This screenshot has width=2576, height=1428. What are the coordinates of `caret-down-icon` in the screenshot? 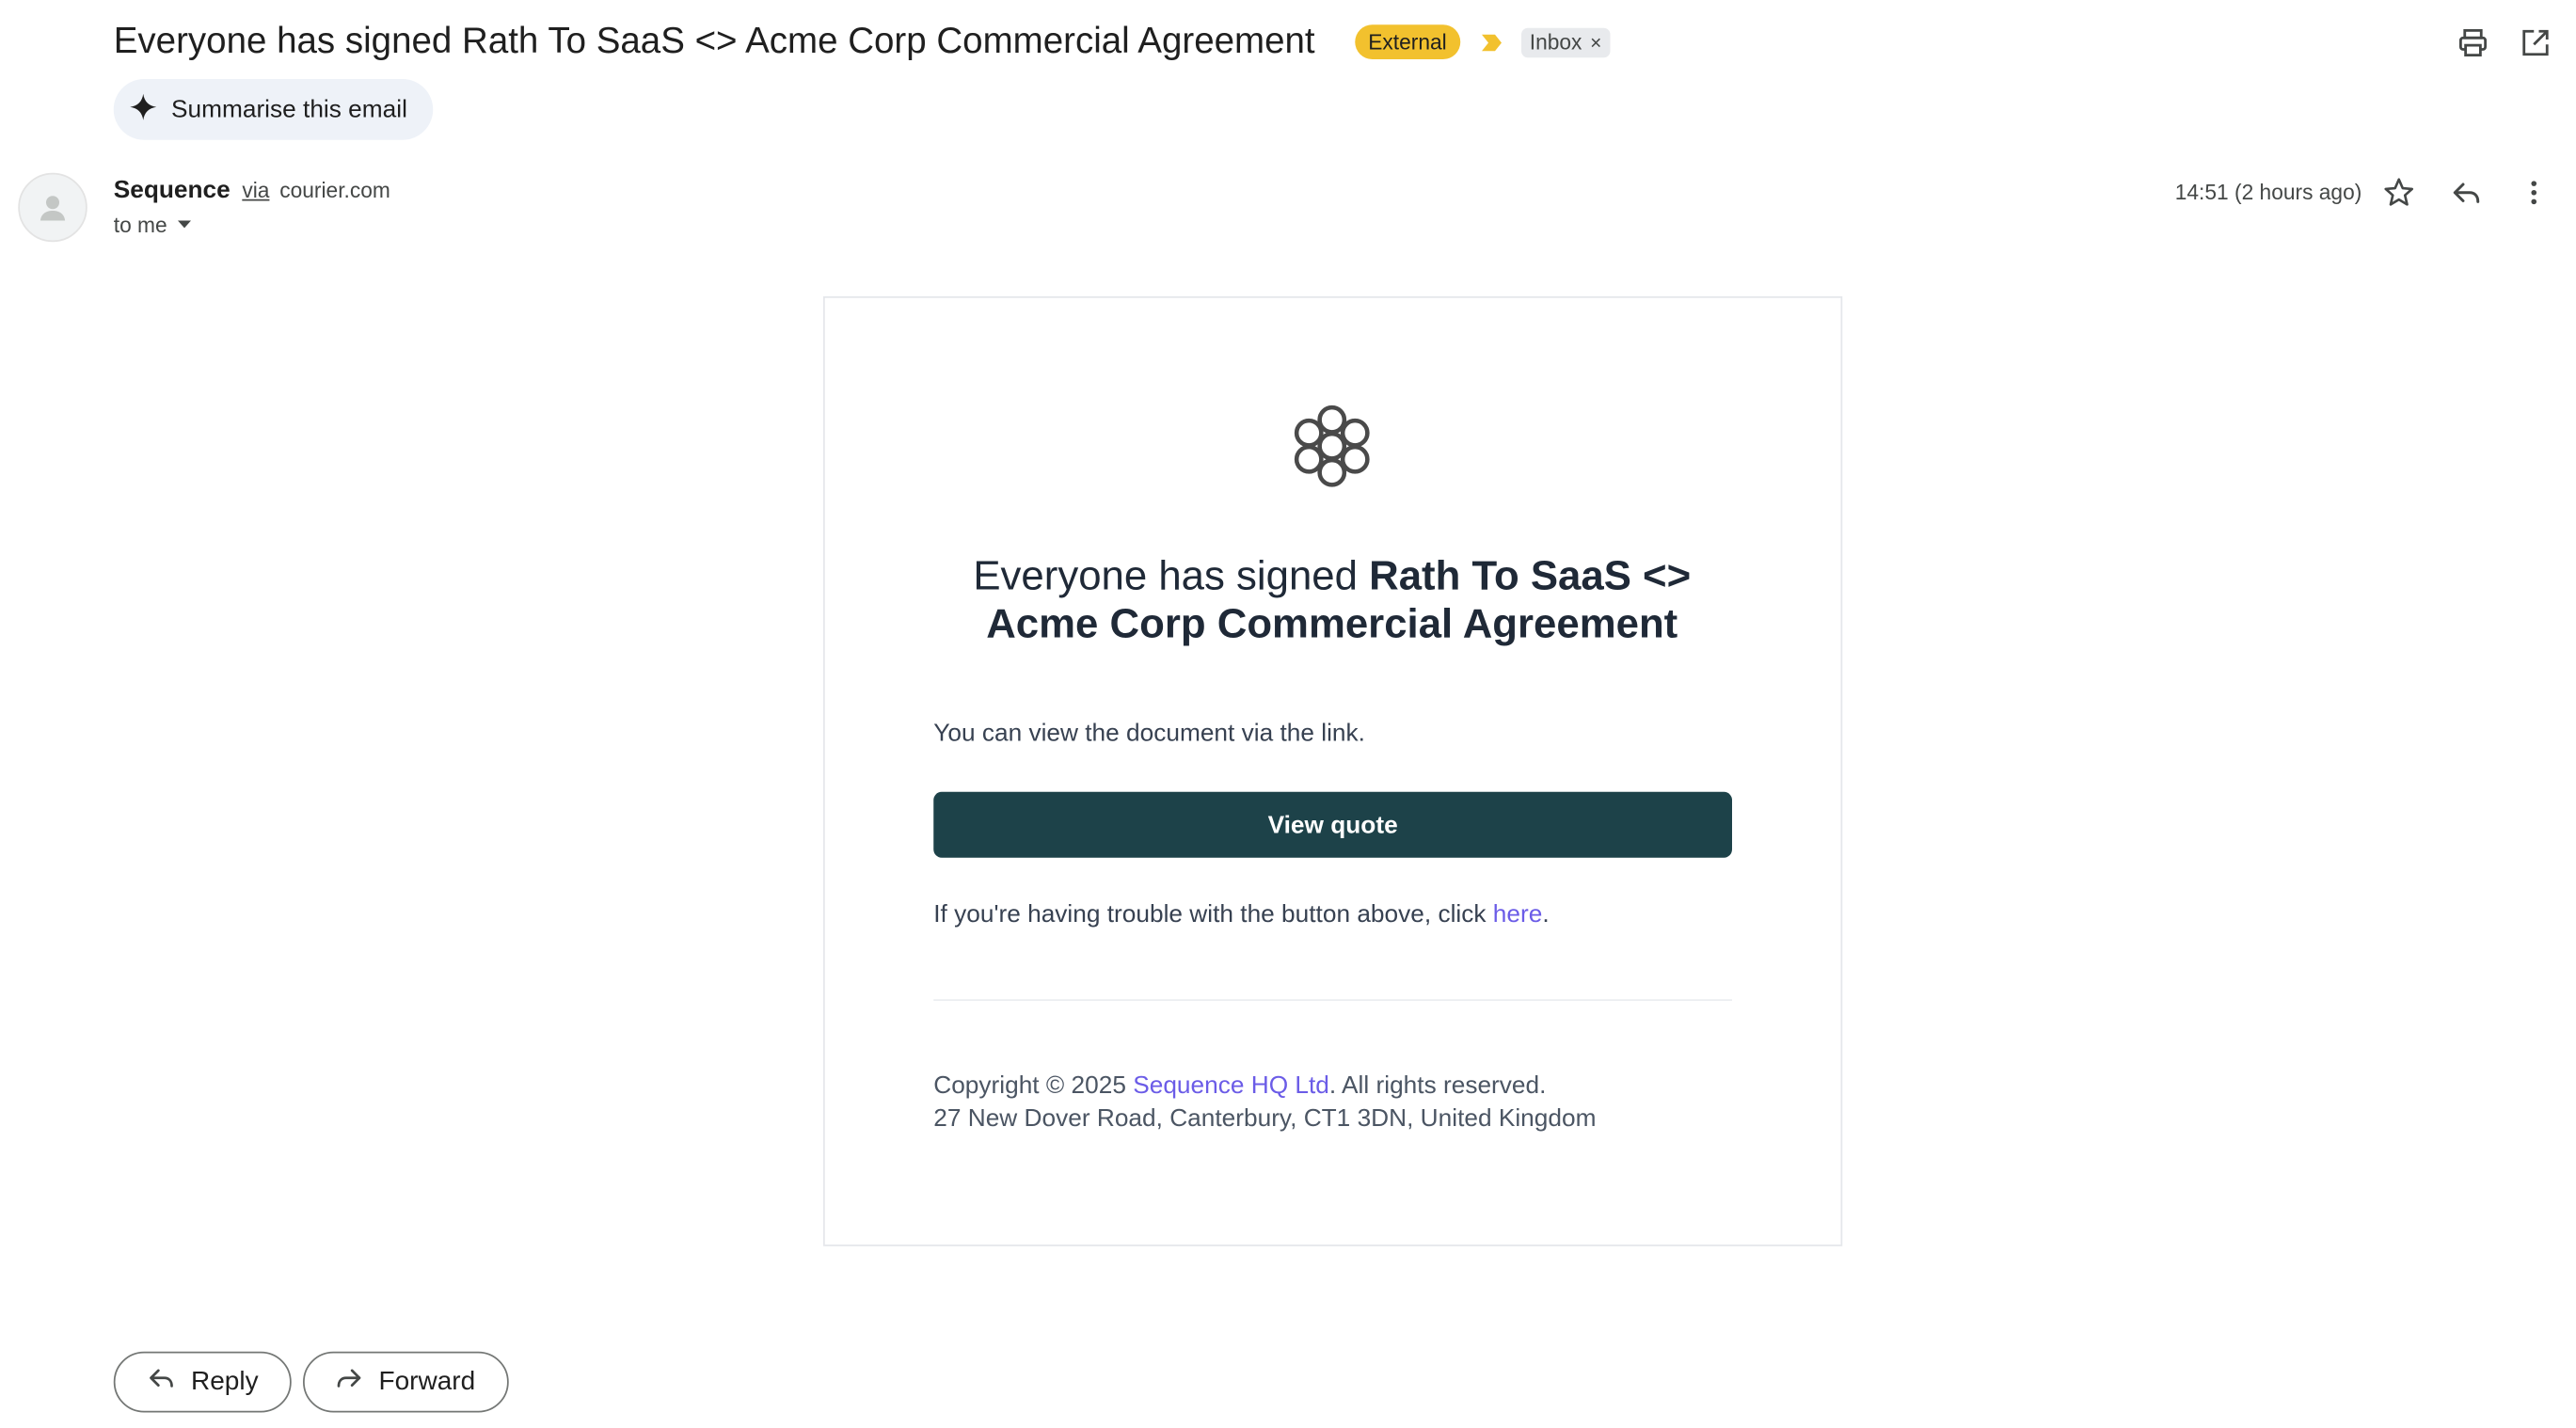 It's located at (183, 226).